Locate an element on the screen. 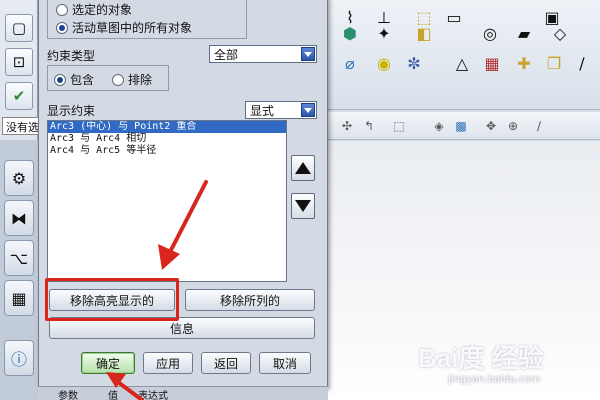  list-item: Arc3 与 Arc4 相切 is located at coordinates (167, 139).